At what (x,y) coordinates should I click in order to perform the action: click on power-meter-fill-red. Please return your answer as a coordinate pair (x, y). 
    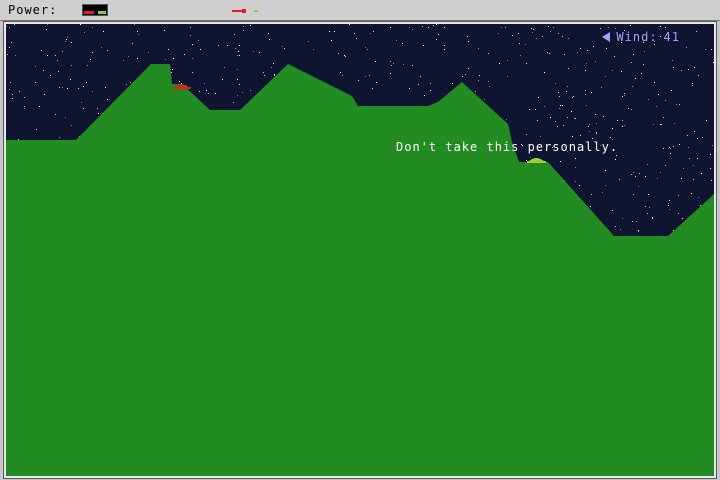
    Looking at the image, I should click on (89, 12).